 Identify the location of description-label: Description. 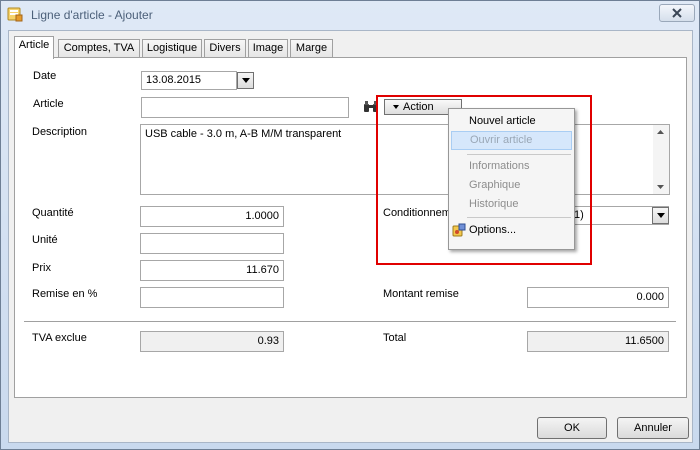
(60, 132).